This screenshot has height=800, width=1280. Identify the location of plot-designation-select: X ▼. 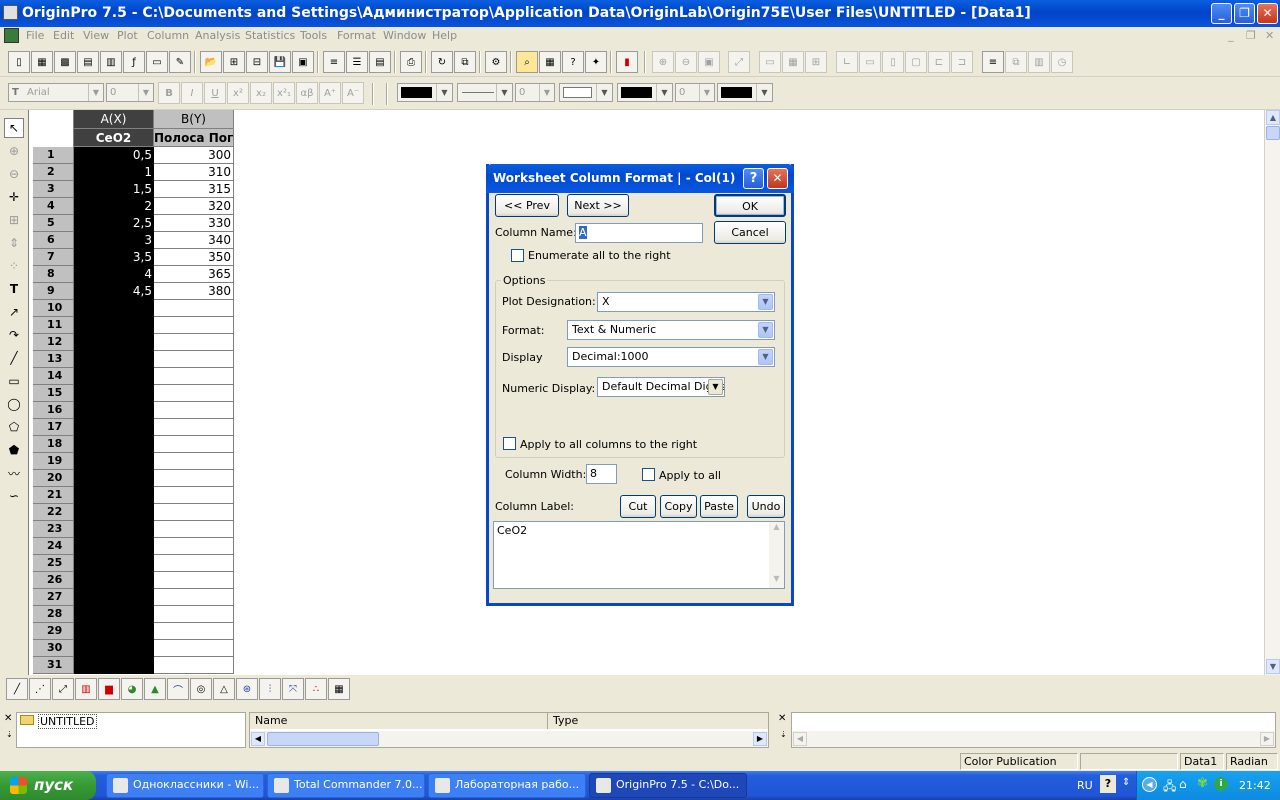
(686, 302).